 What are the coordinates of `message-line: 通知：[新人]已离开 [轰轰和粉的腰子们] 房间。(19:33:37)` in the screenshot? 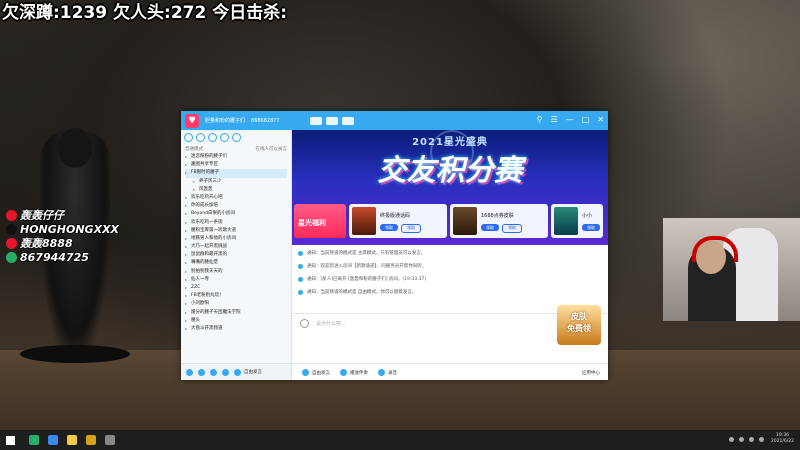 It's located at (456, 279).